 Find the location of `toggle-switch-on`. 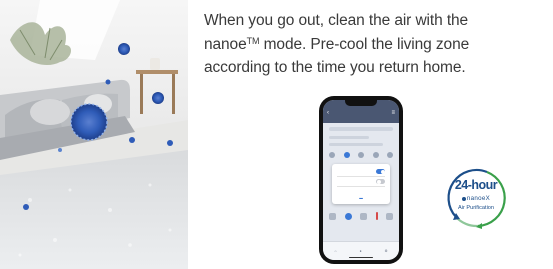

toggle-switch-on is located at coordinates (380, 171).